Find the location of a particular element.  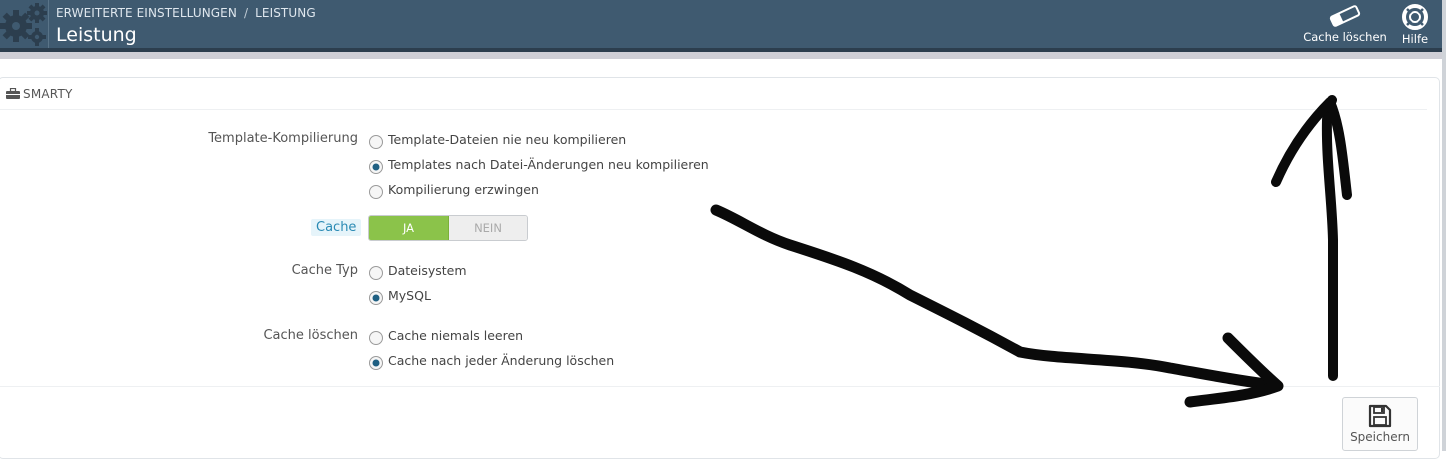

window-right-edge is located at coordinates (1444, 225).